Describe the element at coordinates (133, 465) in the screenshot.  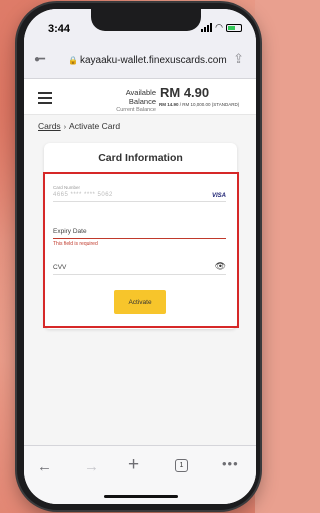
I see `new-tab-icon: +` at that location.